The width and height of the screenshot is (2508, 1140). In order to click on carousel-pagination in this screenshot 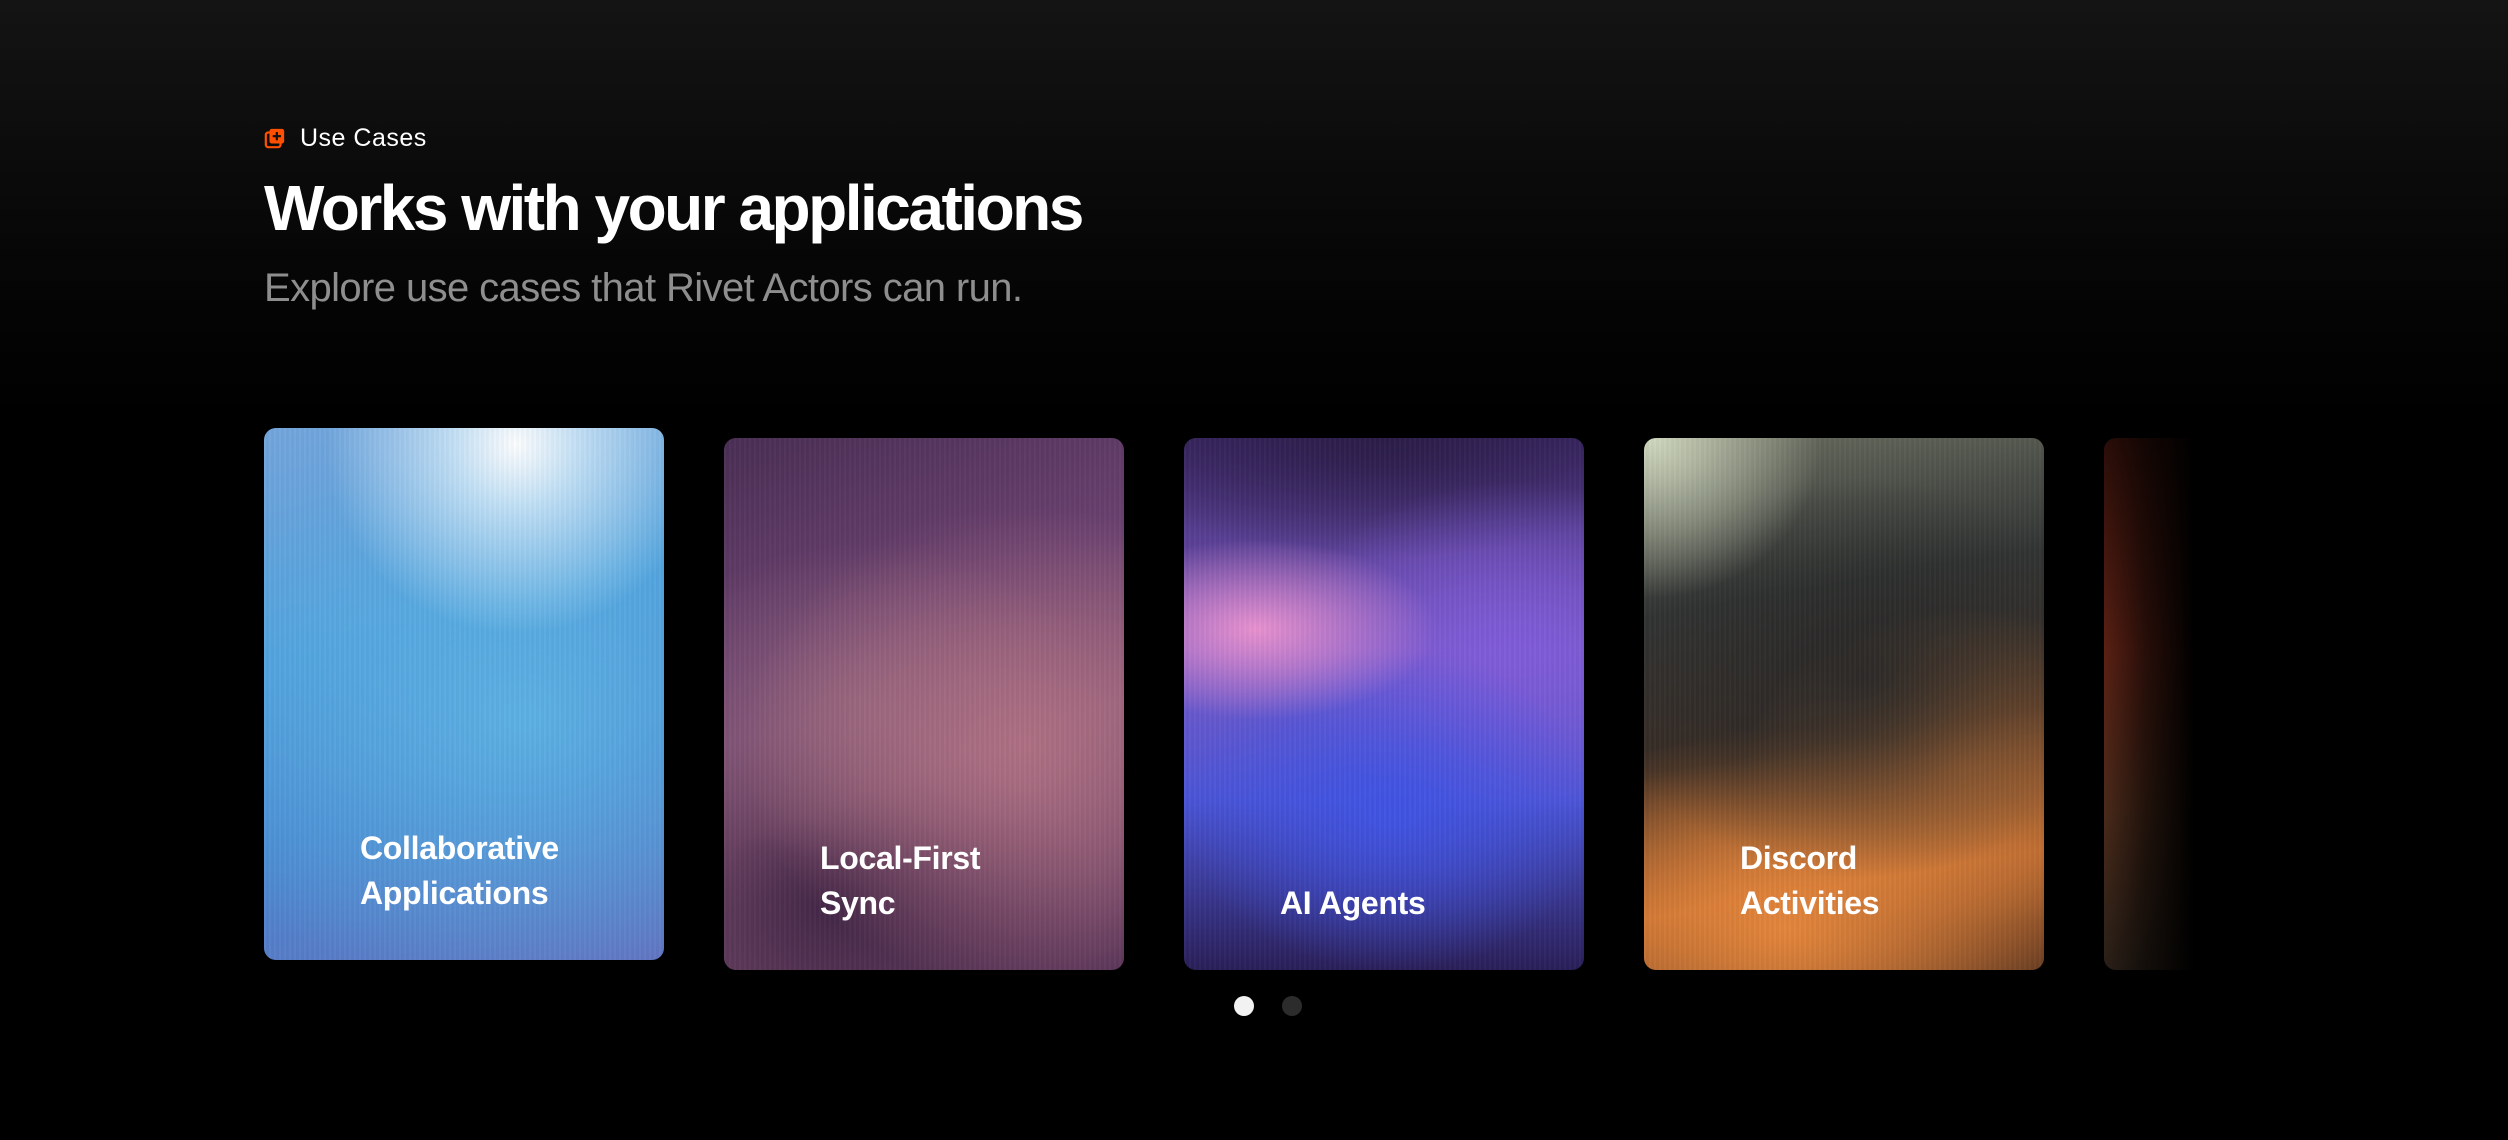, I will do `click(1268, 1006)`.